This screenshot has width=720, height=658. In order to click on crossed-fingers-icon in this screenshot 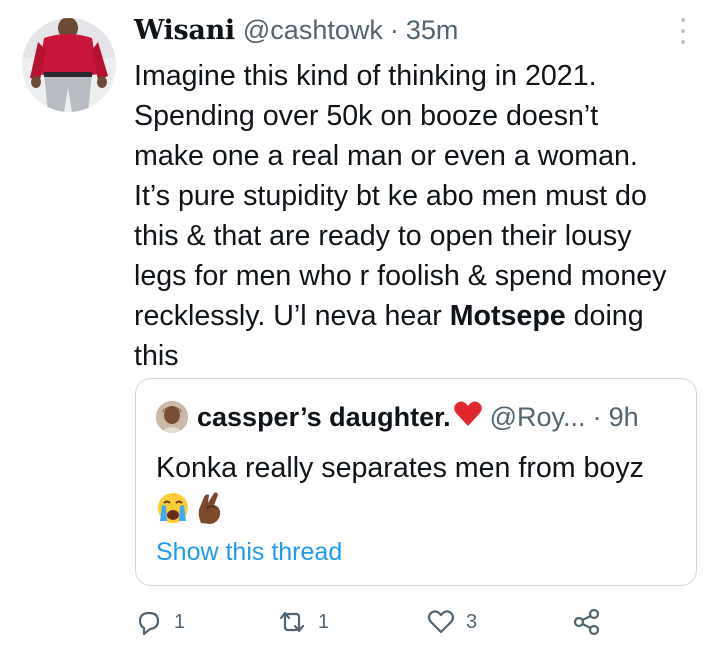, I will do `click(209, 510)`.